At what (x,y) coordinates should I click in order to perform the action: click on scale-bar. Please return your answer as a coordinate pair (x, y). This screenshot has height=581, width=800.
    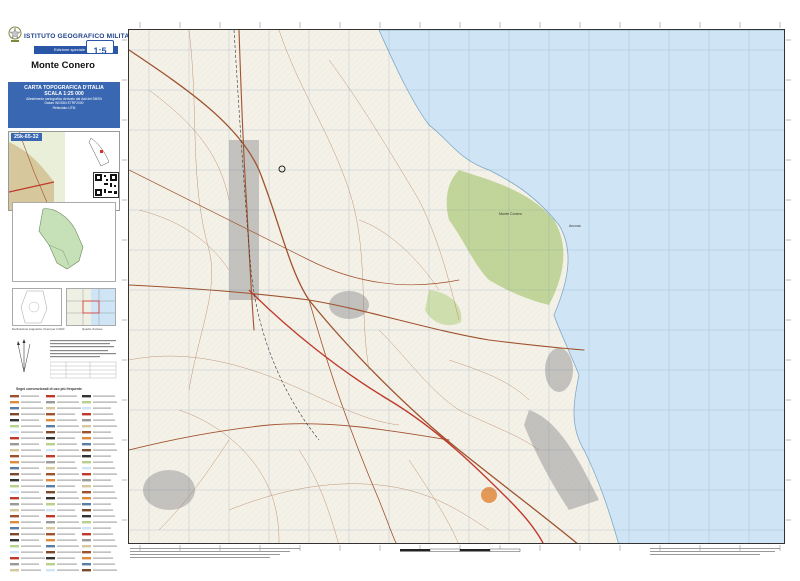
    Looking at the image, I should click on (460, 550).